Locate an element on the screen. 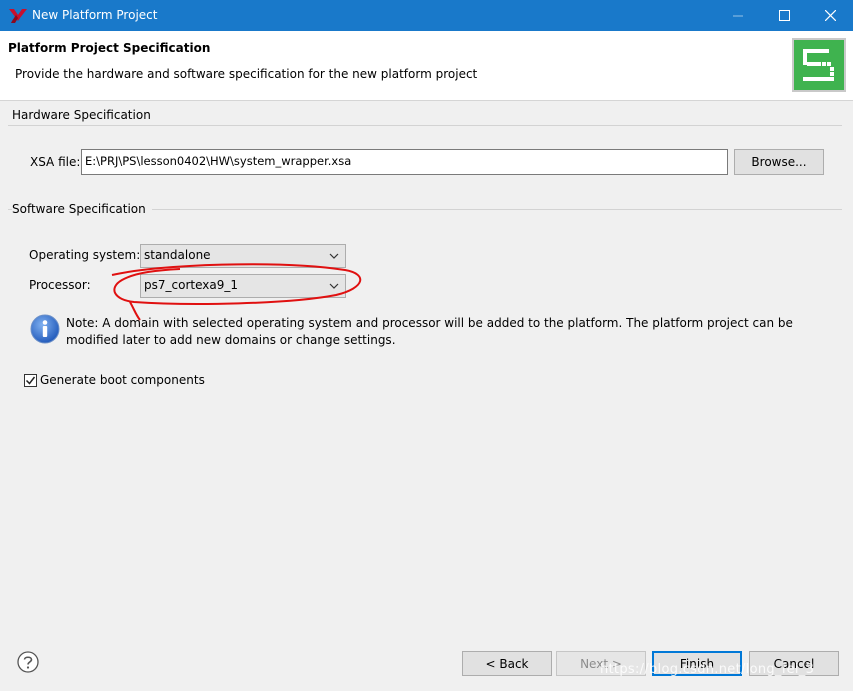 The height and width of the screenshot is (691, 853). maximize-button is located at coordinates (784, 15).